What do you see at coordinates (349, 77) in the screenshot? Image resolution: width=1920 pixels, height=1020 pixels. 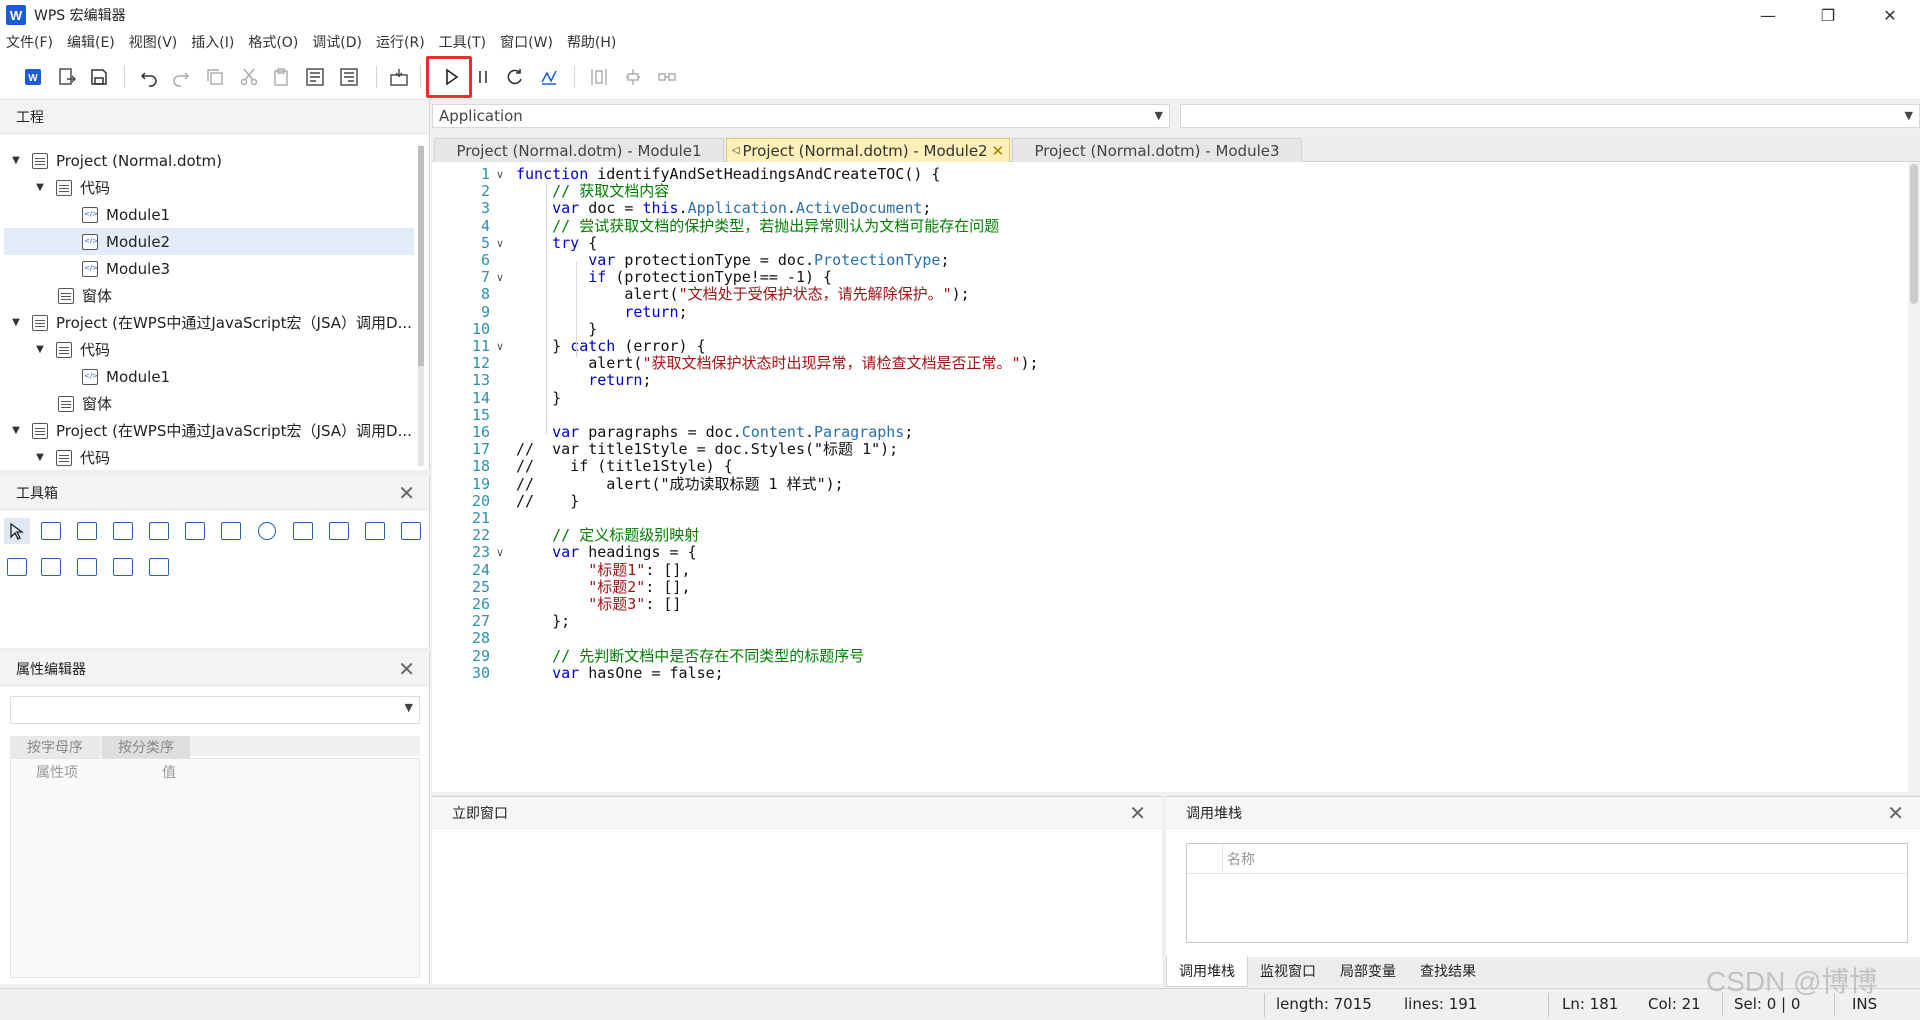 I see `outdent-icon` at bounding box center [349, 77].